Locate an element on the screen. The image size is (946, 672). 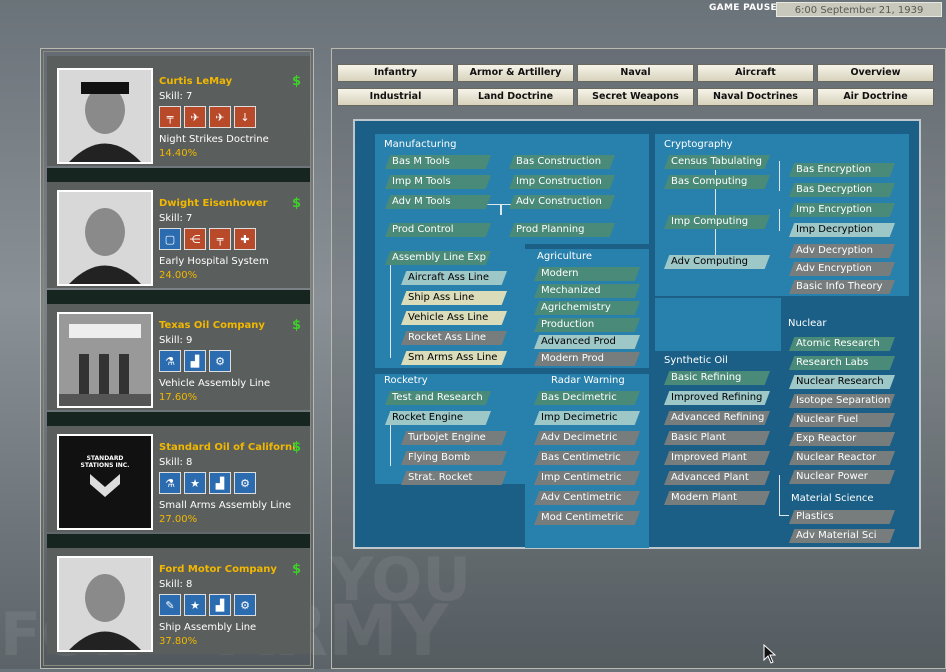
label-synthetic-oil: Synthetic Oil is located at coordinates (696, 360).